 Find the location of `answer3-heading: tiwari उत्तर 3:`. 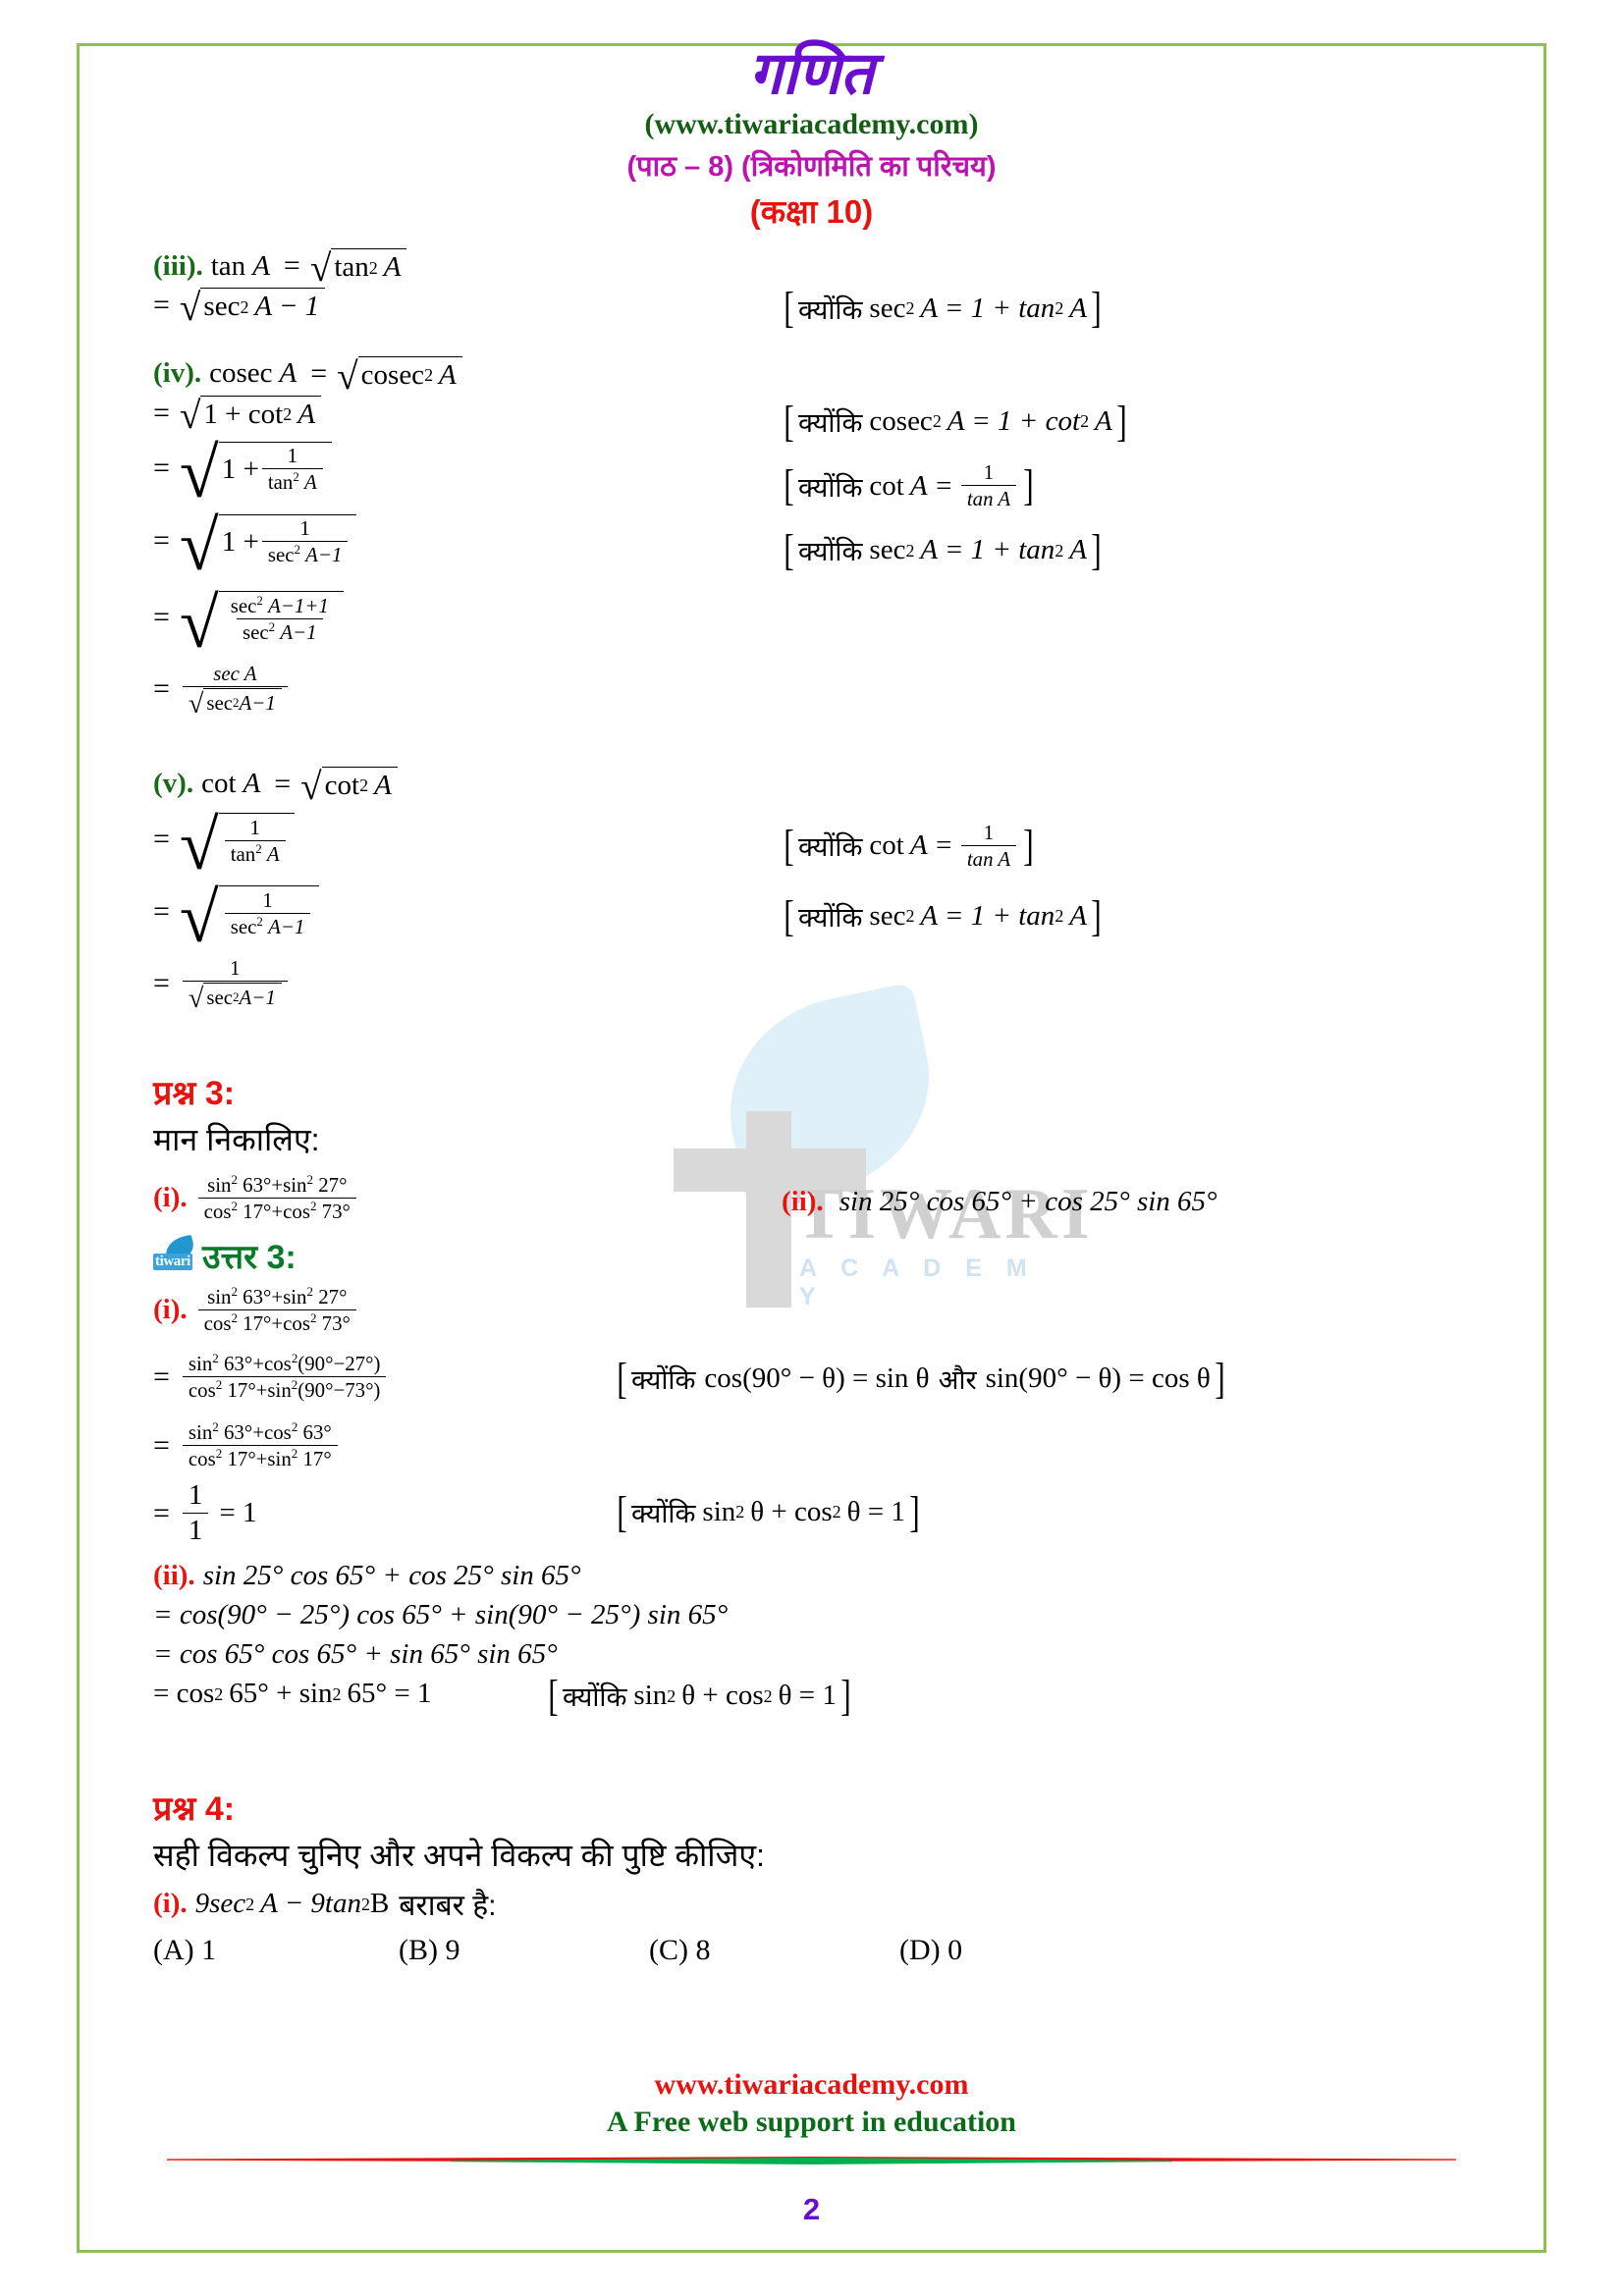

answer3-heading: tiwari उत्तर 3: is located at coordinates (811, 1255).